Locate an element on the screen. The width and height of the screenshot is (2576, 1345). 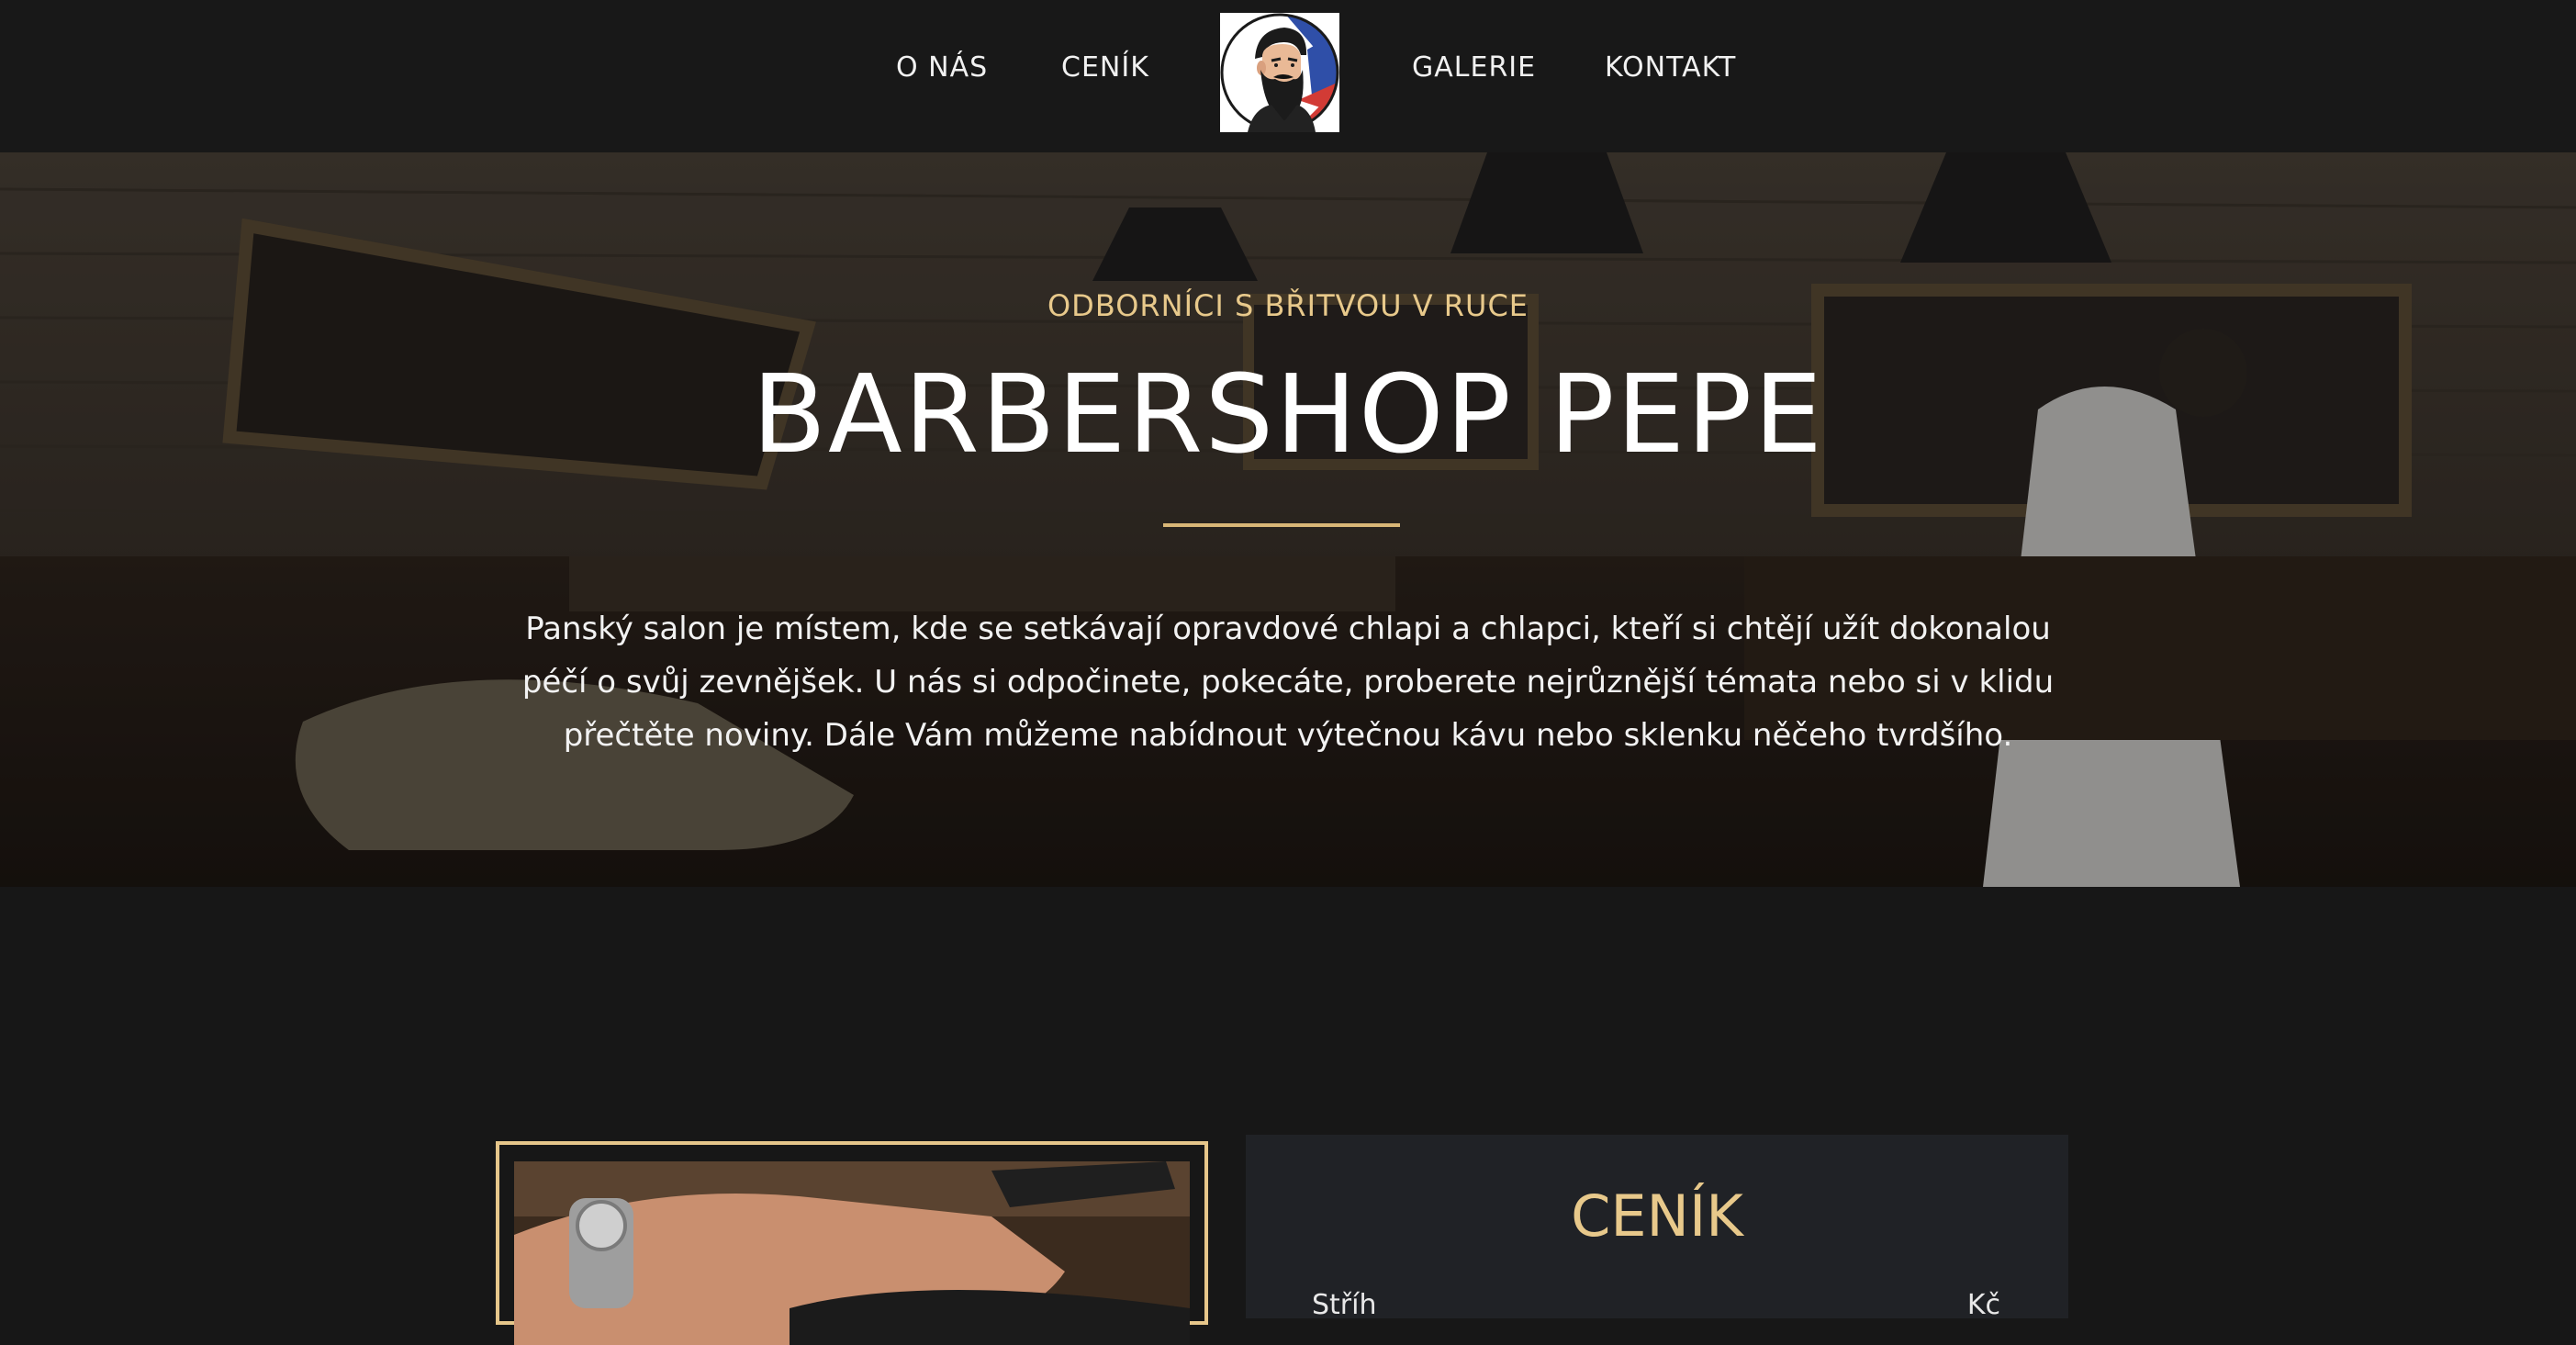
top-navigation: O NÁS CENÍK GALERIE KONTAKT is located at coordinates (1288, 76).